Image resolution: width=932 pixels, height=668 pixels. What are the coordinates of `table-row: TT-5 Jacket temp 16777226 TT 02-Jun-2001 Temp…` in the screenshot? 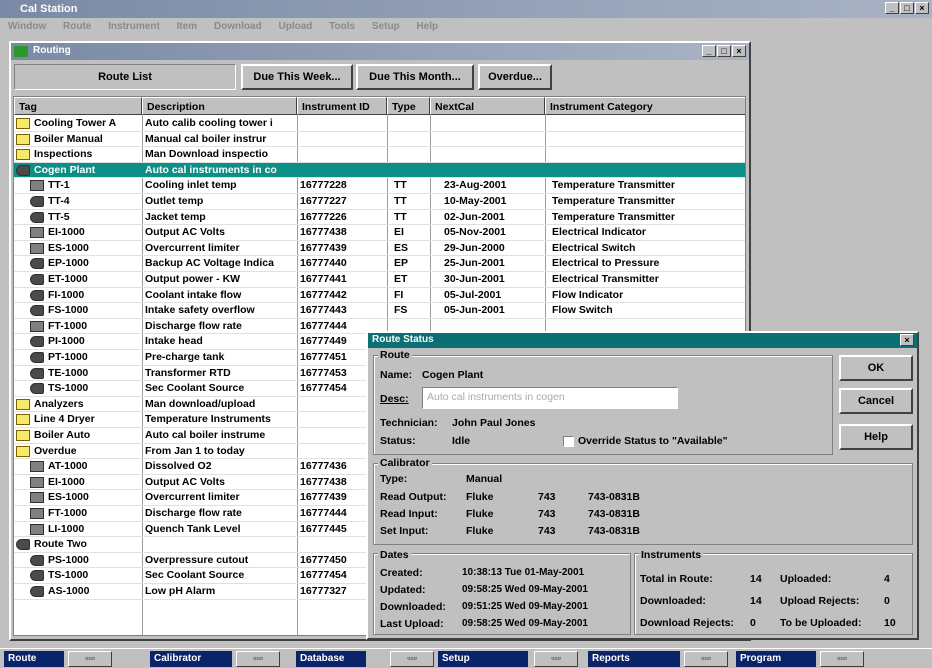 It's located at (379, 218).